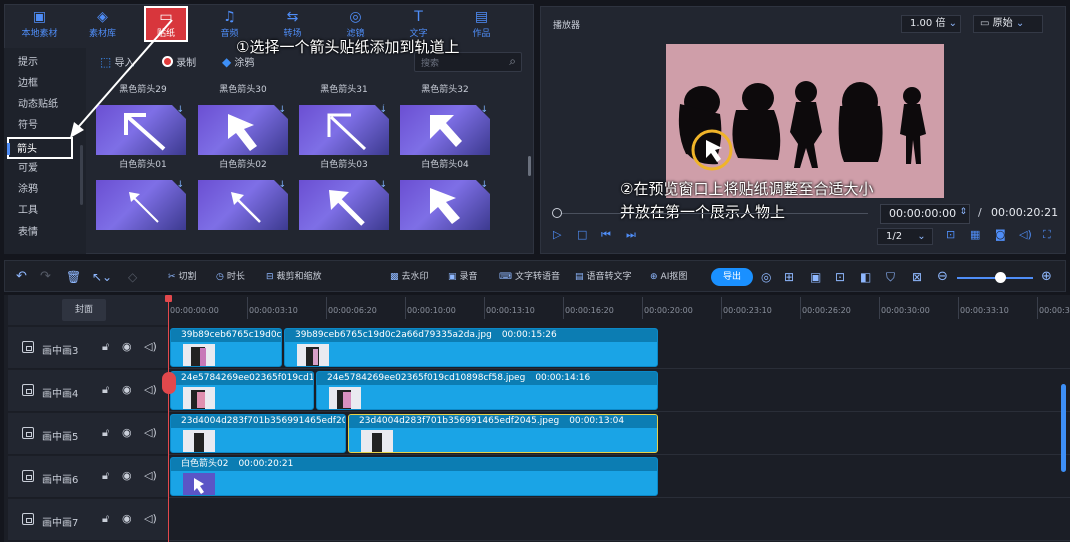 The height and width of the screenshot is (542, 1070). Describe the element at coordinates (41, 233) in the screenshot. I see `category-item: 表情` at that location.